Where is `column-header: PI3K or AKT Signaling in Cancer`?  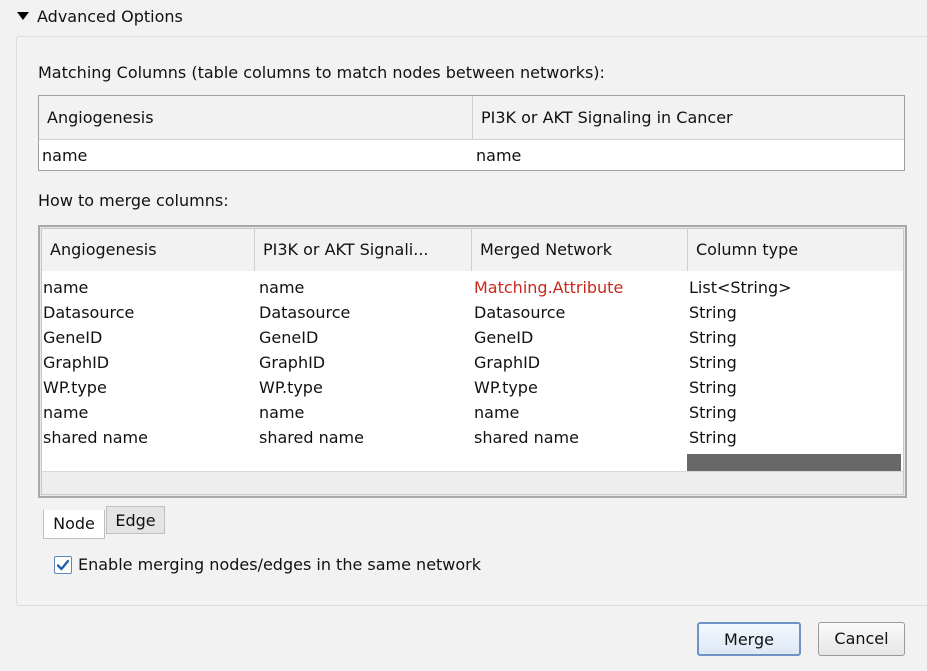 column-header: PI3K or AKT Signaling in Cancer is located at coordinates (688, 117).